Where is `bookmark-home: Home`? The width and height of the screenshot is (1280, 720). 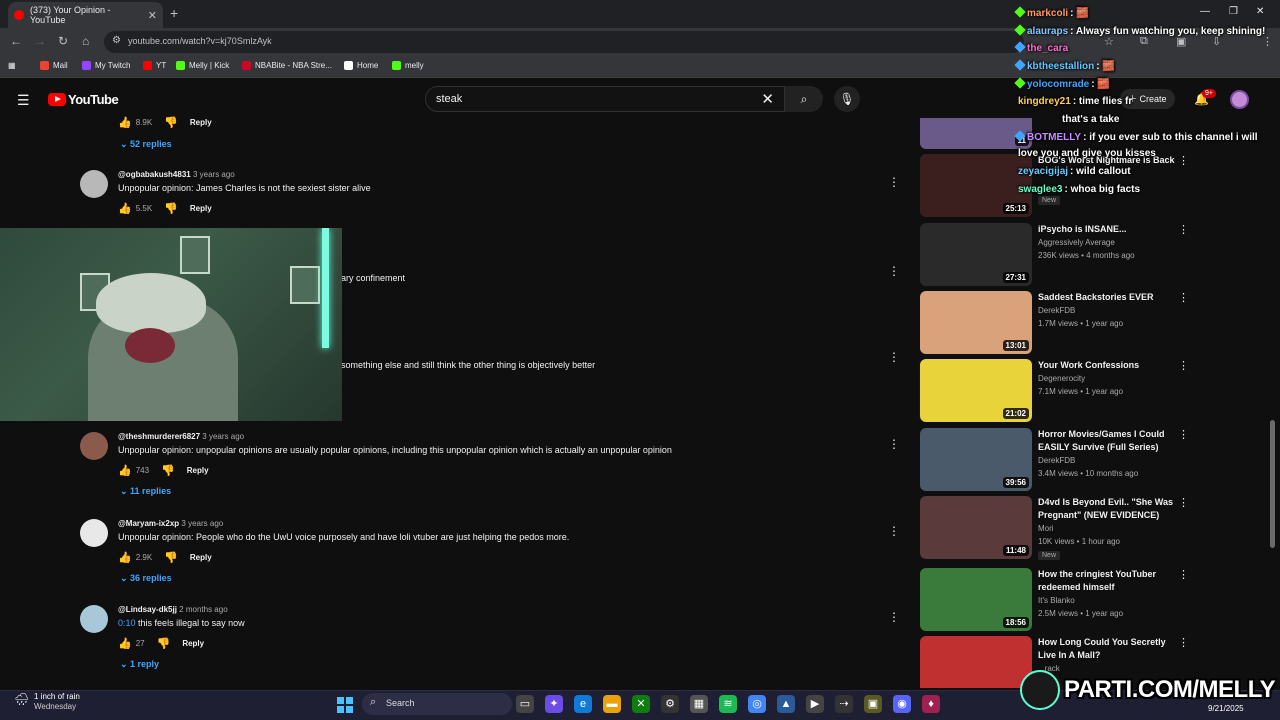
bookmark-home: Home is located at coordinates (361, 65).